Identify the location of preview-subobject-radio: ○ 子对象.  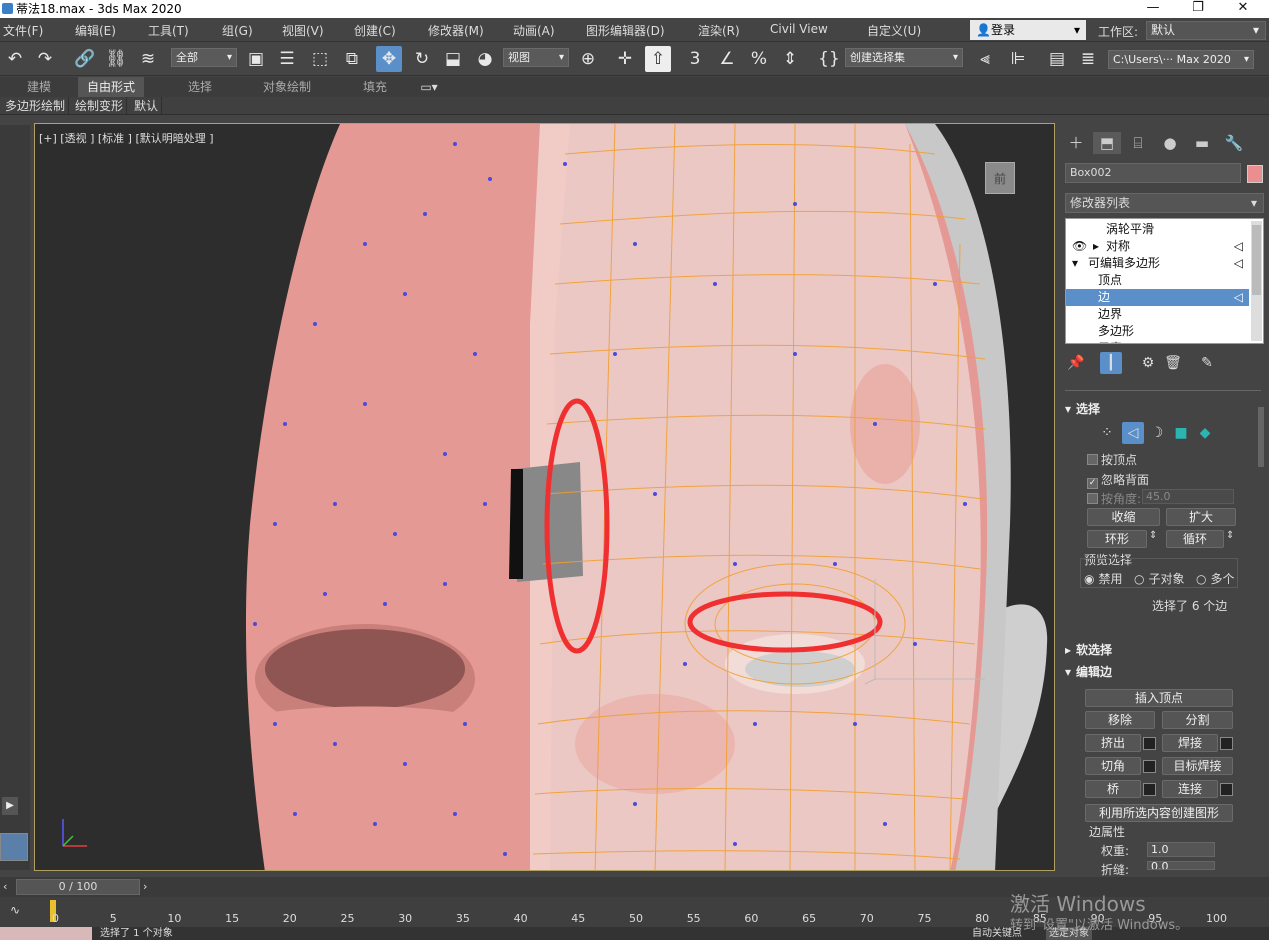
(1159, 578).